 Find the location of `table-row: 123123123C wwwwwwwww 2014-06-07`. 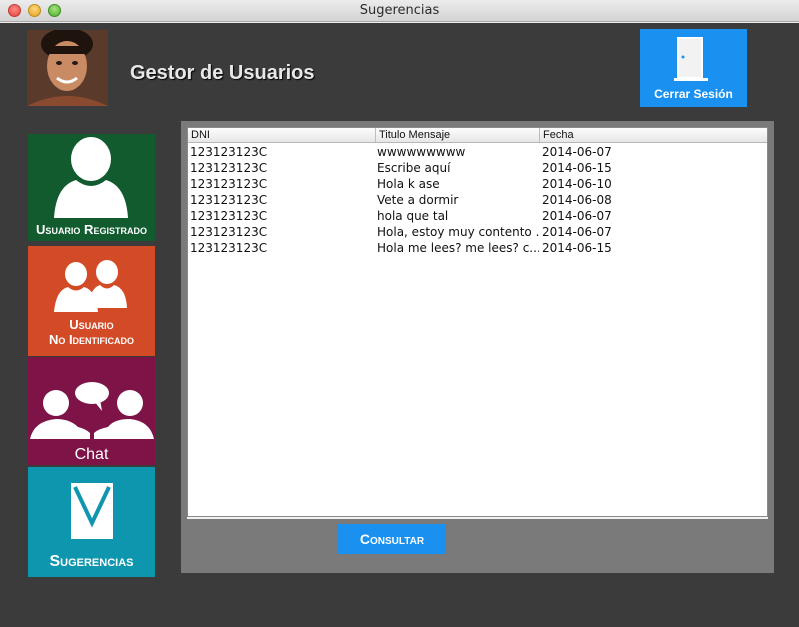

table-row: 123123123C wwwwwwwww 2014-06-07 is located at coordinates (477, 152).